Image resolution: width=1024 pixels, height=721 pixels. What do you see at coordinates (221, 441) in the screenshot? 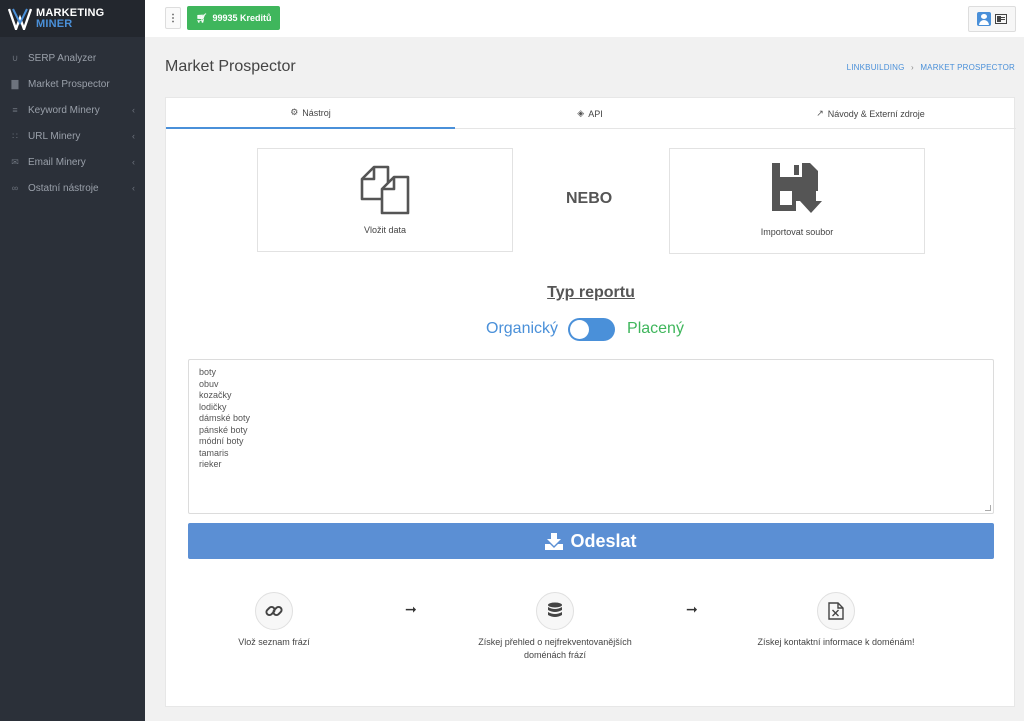
I see `phrase-line: módní boty` at bounding box center [221, 441].